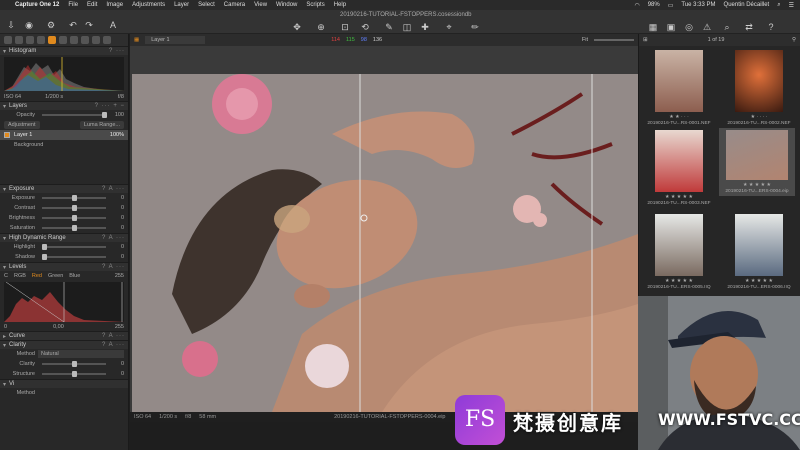  Describe the element at coordinates (345, 27) in the screenshot. I see `crop-tool-icon: ⊡` at that location.